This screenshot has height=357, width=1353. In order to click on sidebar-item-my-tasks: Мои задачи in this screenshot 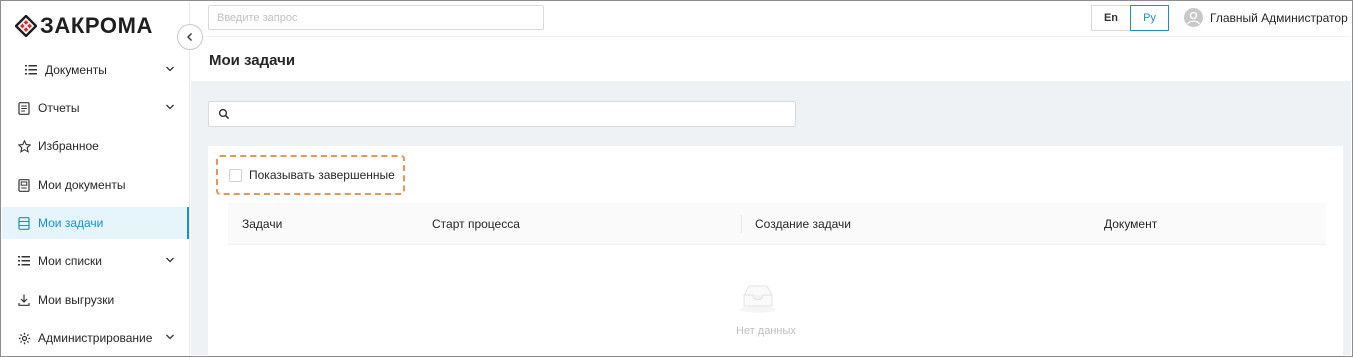, I will do `click(95, 223)`.